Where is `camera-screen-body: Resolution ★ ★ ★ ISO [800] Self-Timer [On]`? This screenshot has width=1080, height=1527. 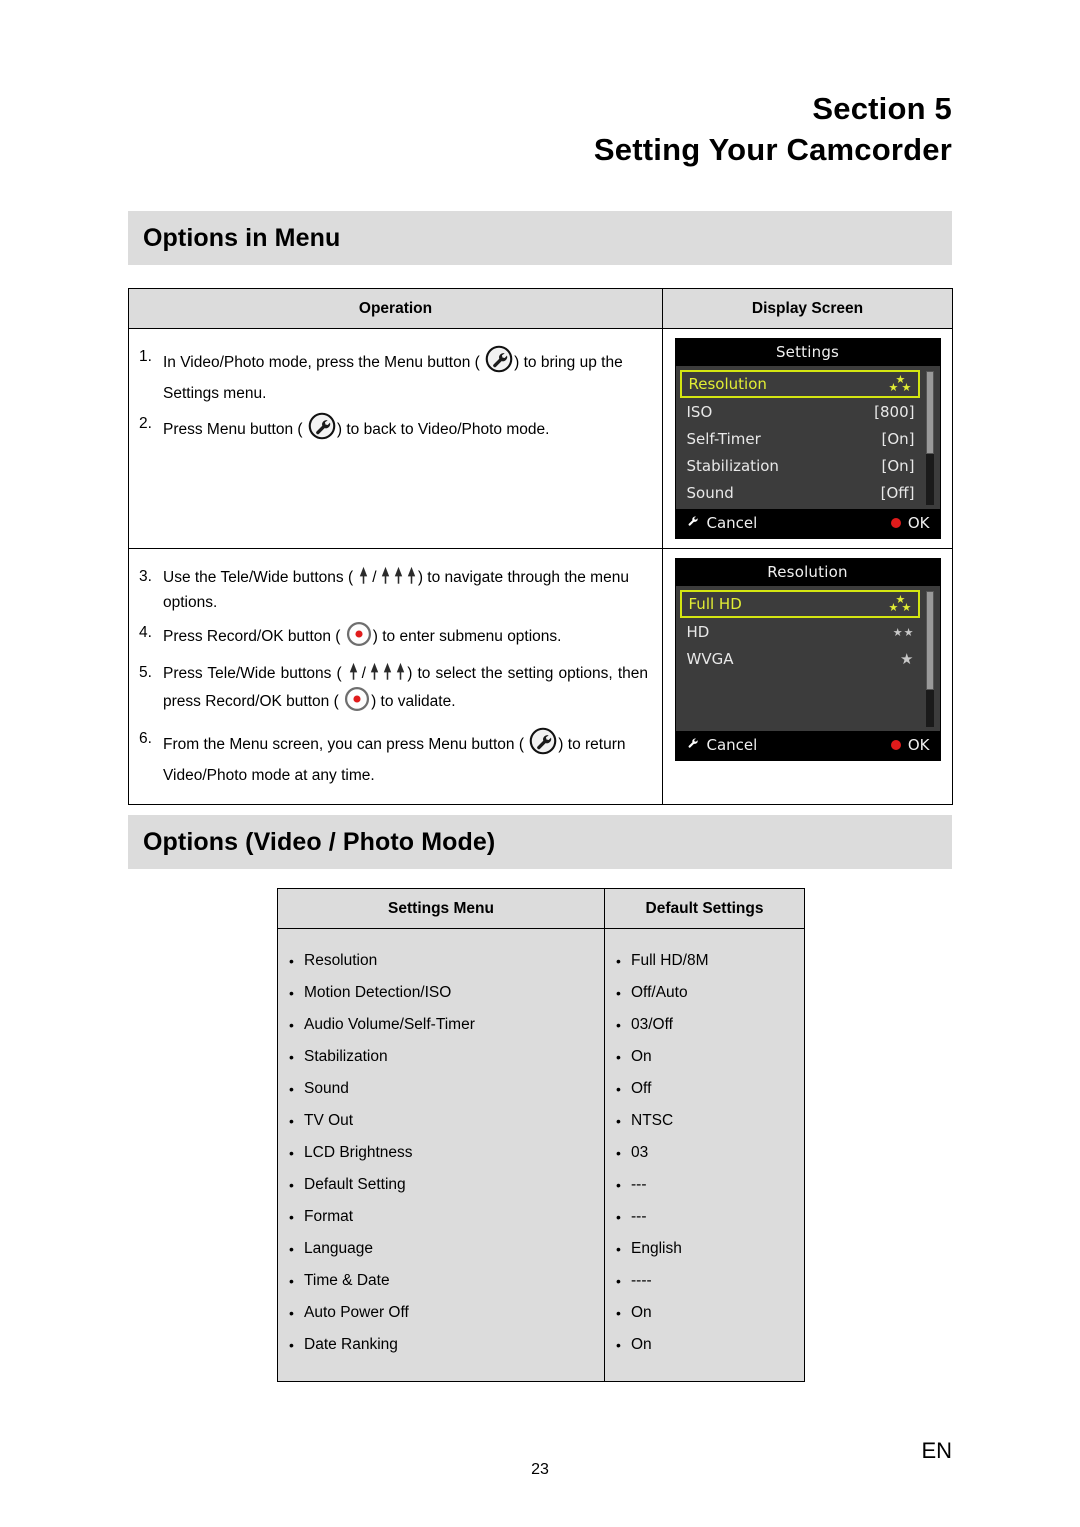 camera-screen-body: Resolution ★ ★ ★ ISO [800] Self-Timer [On] is located at coordinates (808, 437).